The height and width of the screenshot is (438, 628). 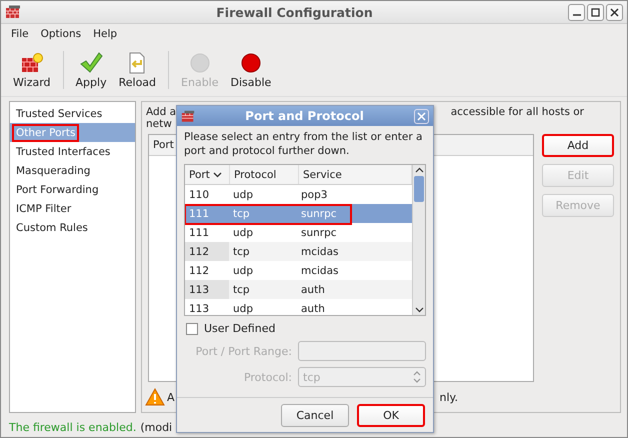 I want to click on sidebar-item-label: Trusted Services, so click(x=59, y=114).